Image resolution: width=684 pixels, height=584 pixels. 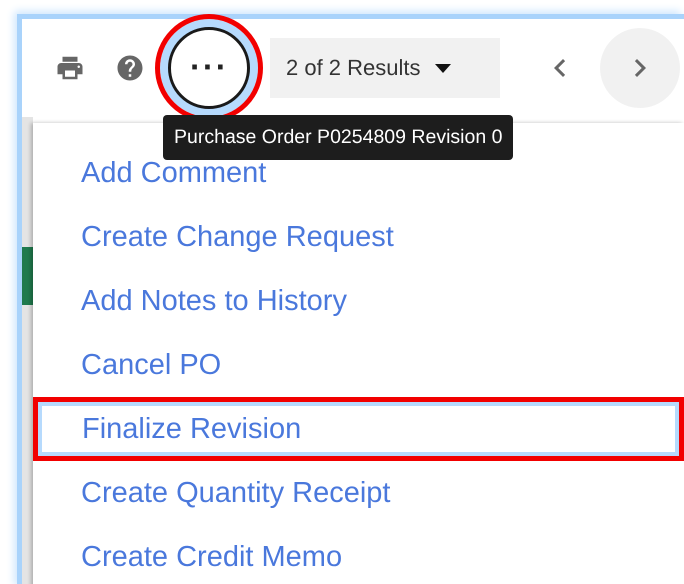 I want to click on results-label: 2 of 2 Results, so click(x=353, y=68).